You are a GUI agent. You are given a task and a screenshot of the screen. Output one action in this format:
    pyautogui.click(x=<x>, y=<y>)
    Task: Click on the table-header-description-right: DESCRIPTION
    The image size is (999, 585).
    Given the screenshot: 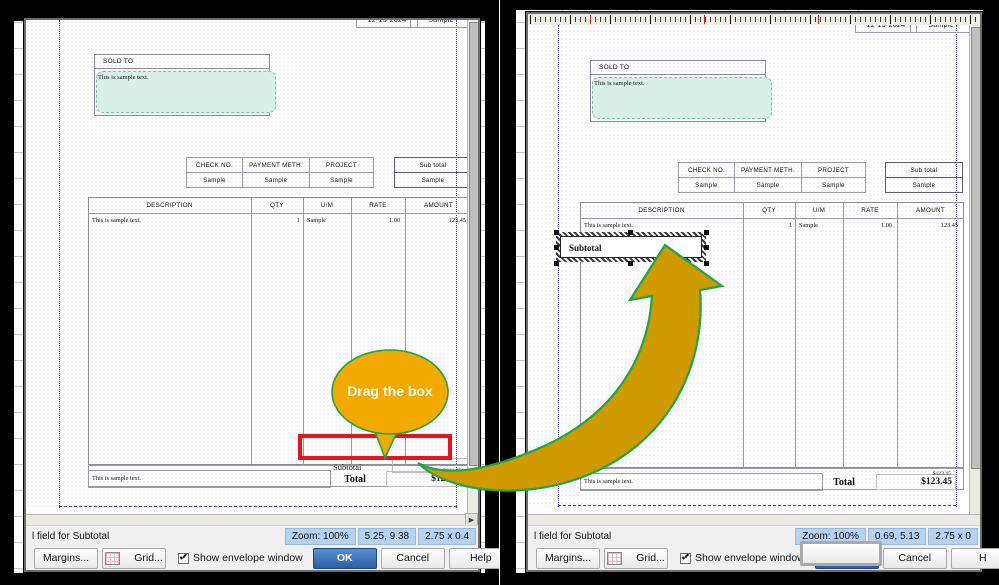 What is the action you would take?
    pyautogui.click(x=661, y=210)
    